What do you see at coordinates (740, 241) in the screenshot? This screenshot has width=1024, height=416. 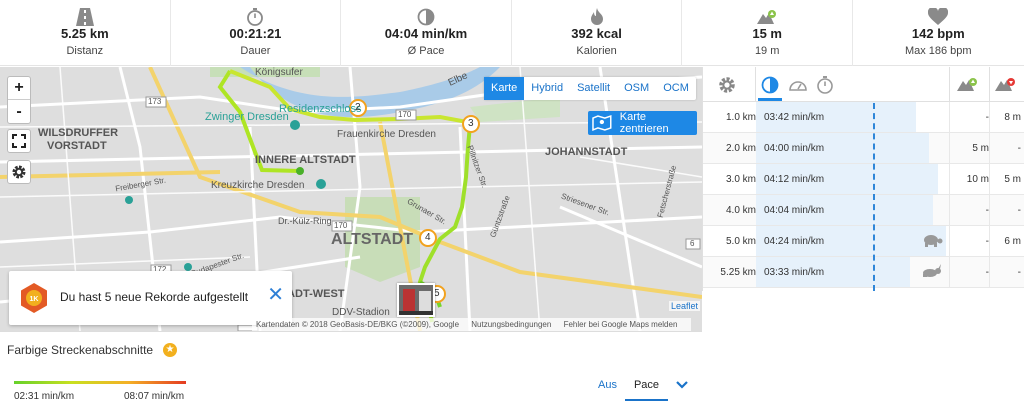 I see `split-distance: 5.0 km` at bounding box center [740, 241].